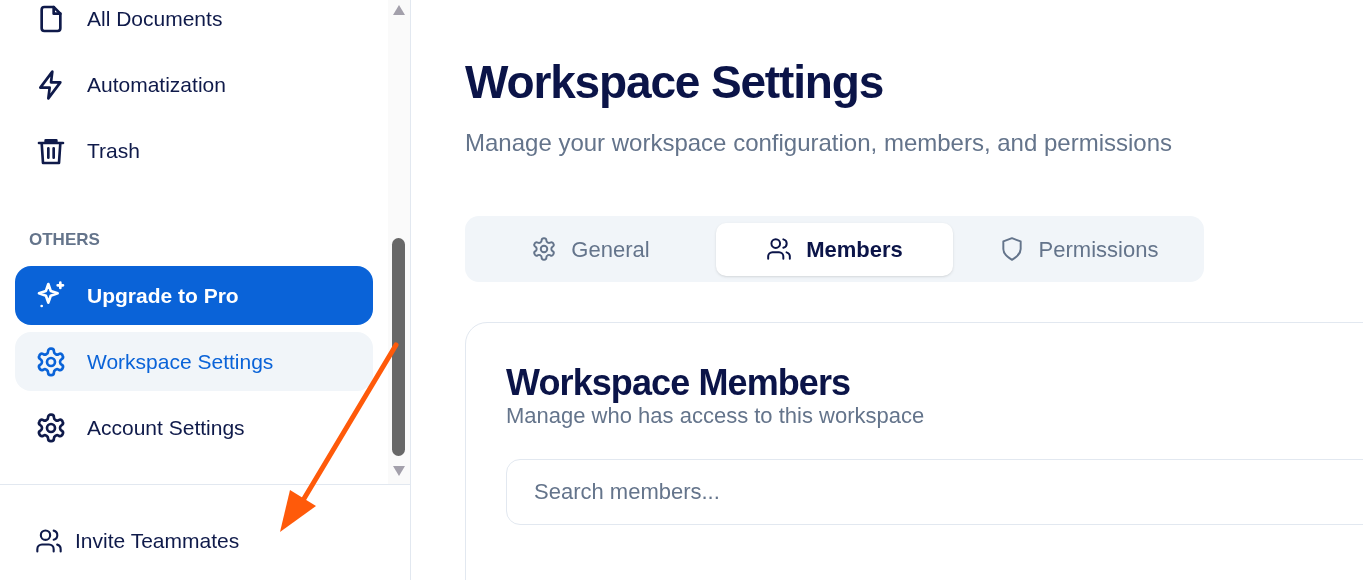 The image size is (1363, 580). Describe the element at coordinates (194, 24) in the screenshot. I see `sidebar-item: All Documents` at that location.